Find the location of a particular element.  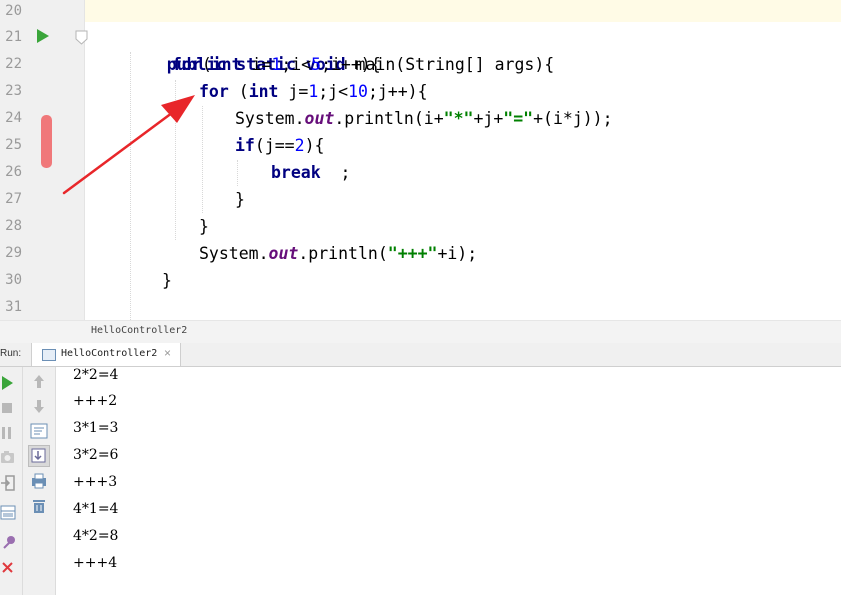

close-tab-icon: × is located at coordinates (167, 353).